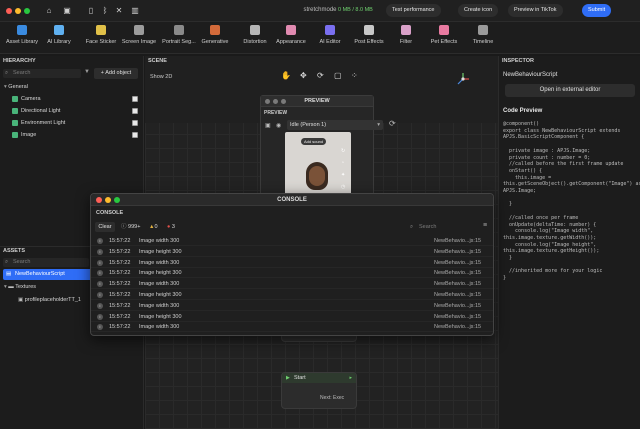 The width and height of the screenshot is (640, 429). I want to click on speed-icon: ◔, so click(342, 163).